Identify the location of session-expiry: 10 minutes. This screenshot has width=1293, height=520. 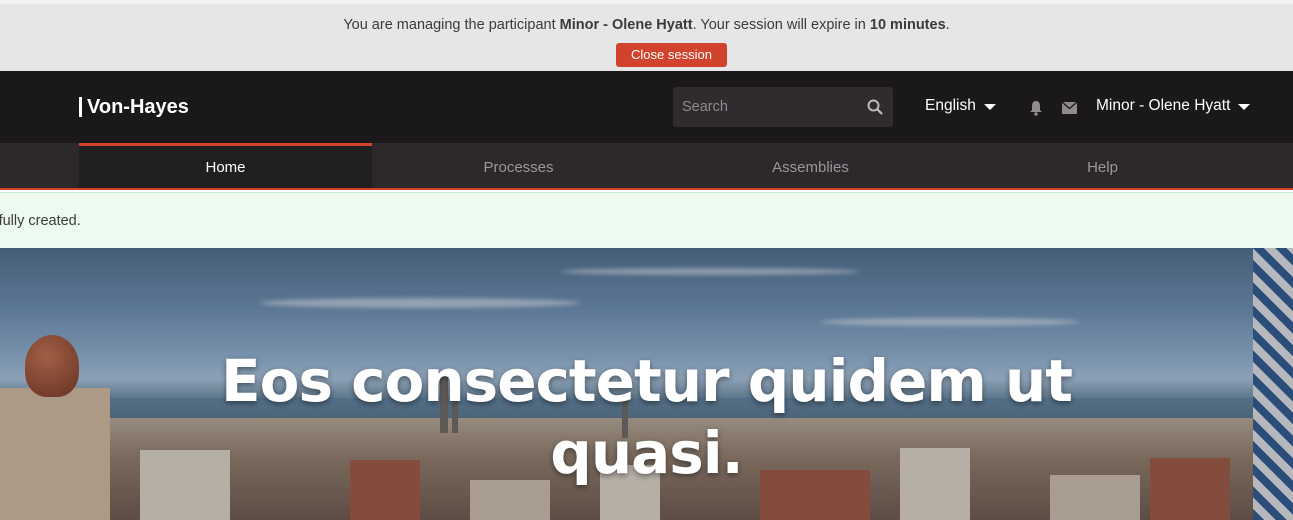
(907, 25).